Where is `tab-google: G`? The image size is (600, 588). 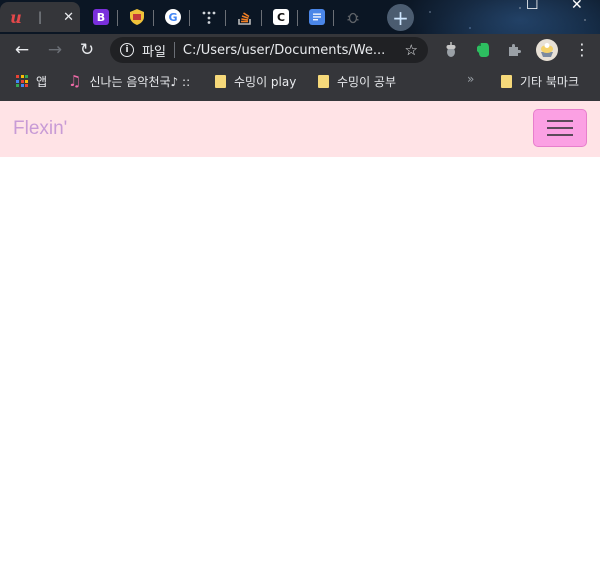 tab-google: G is located at coordinates (173, 17).